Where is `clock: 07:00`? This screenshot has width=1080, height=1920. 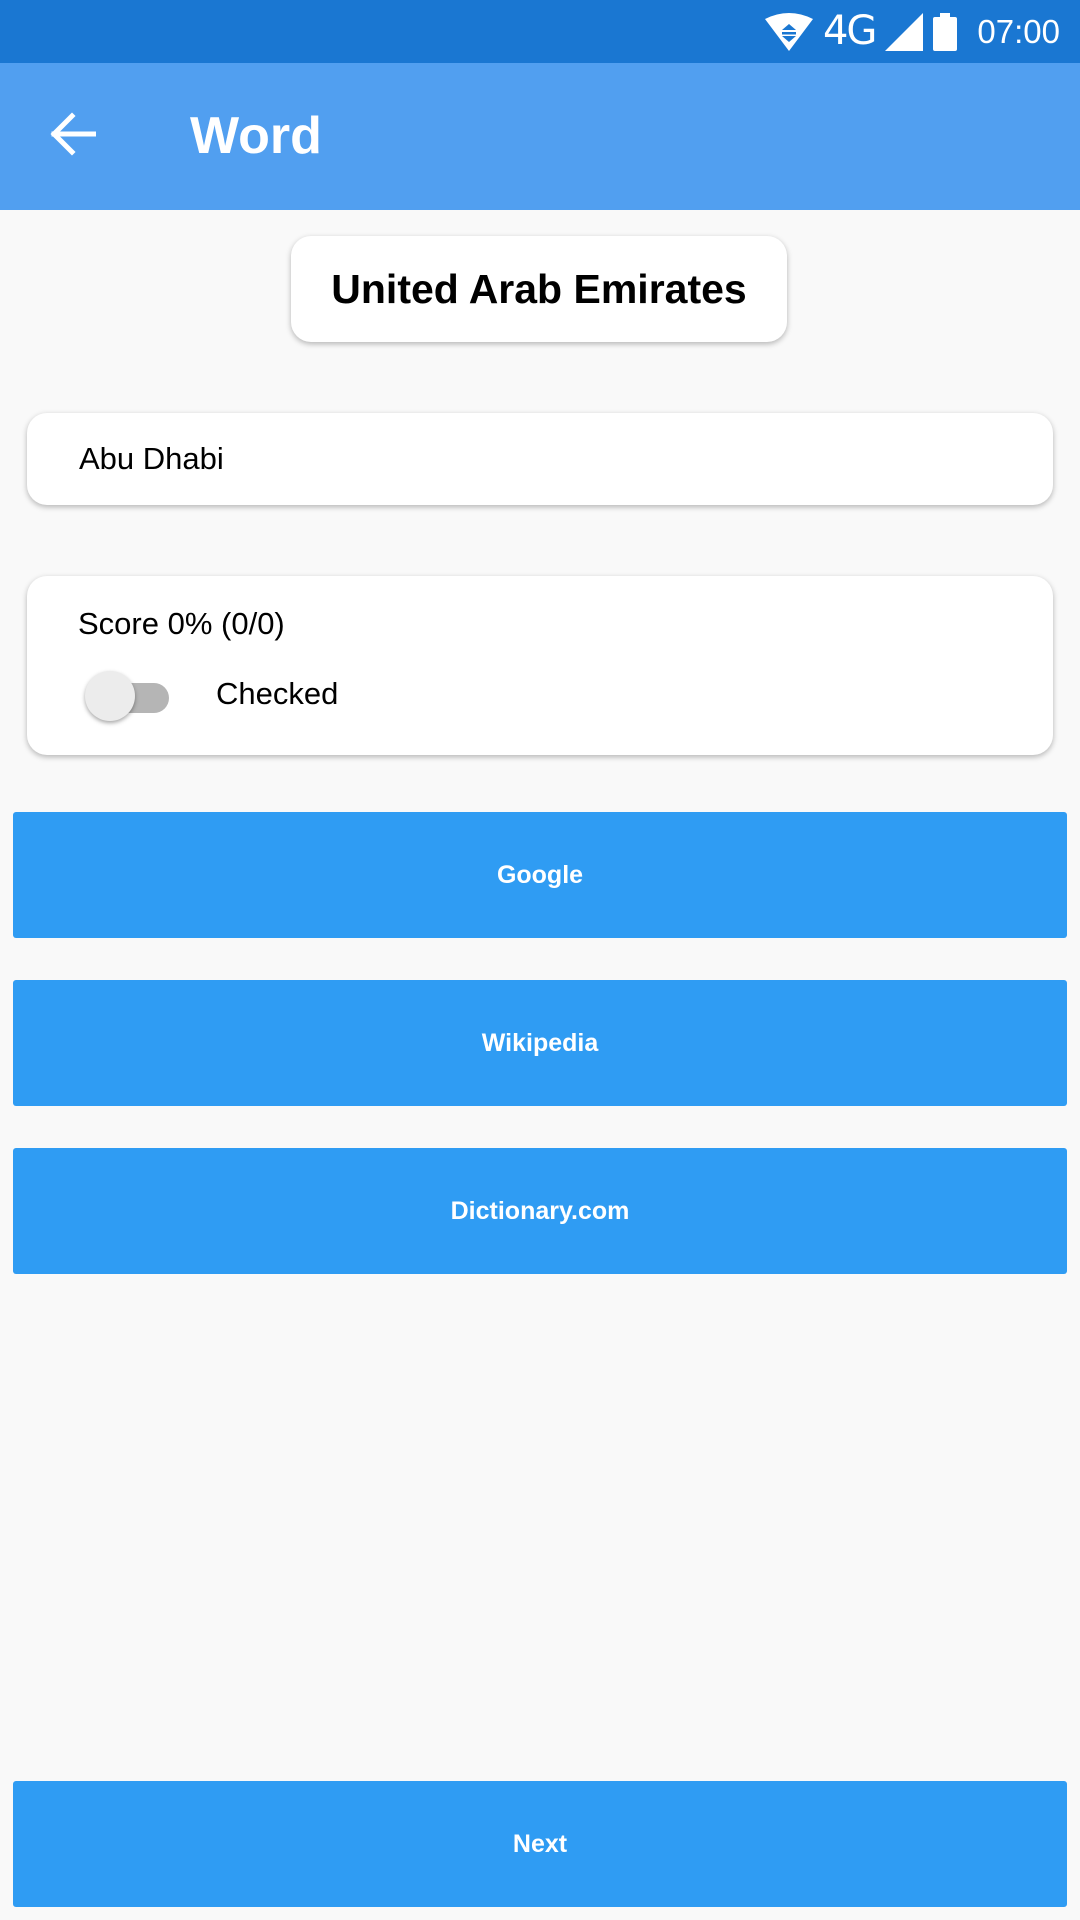 clock: 07:00 is located at coordinates (1018, 31).